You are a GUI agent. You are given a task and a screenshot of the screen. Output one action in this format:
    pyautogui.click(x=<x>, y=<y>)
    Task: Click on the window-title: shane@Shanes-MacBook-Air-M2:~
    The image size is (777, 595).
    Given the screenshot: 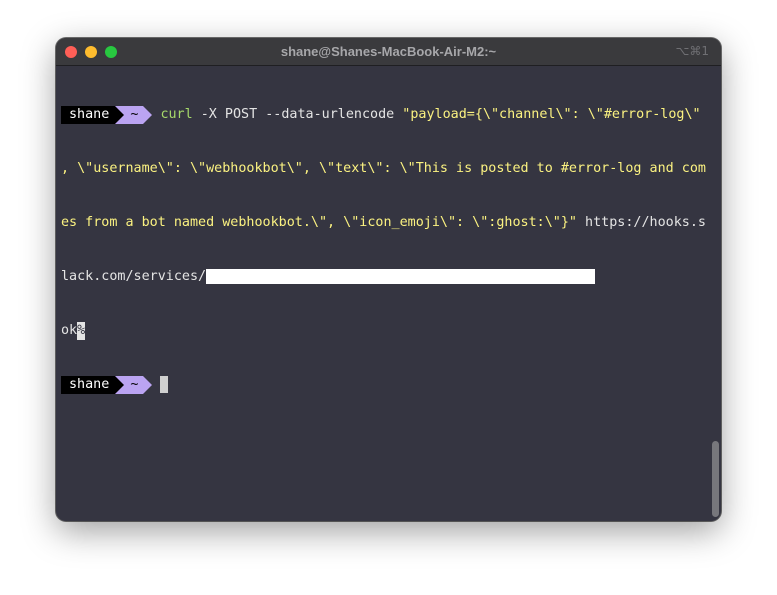 What is the action you would take?
    pyautogui.click(x=388, y=51)
    